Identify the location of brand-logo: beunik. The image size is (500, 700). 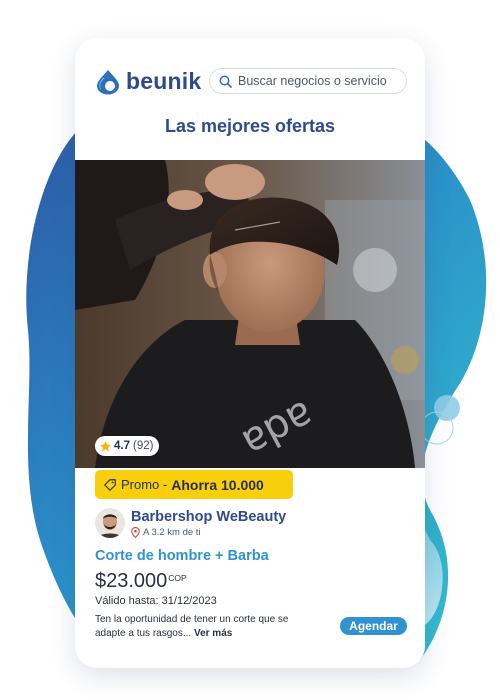
(148, 81).